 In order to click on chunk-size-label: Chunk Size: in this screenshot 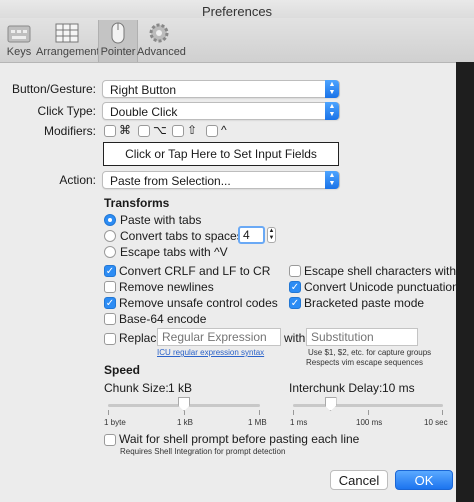, I will do `click(136, 388)`.